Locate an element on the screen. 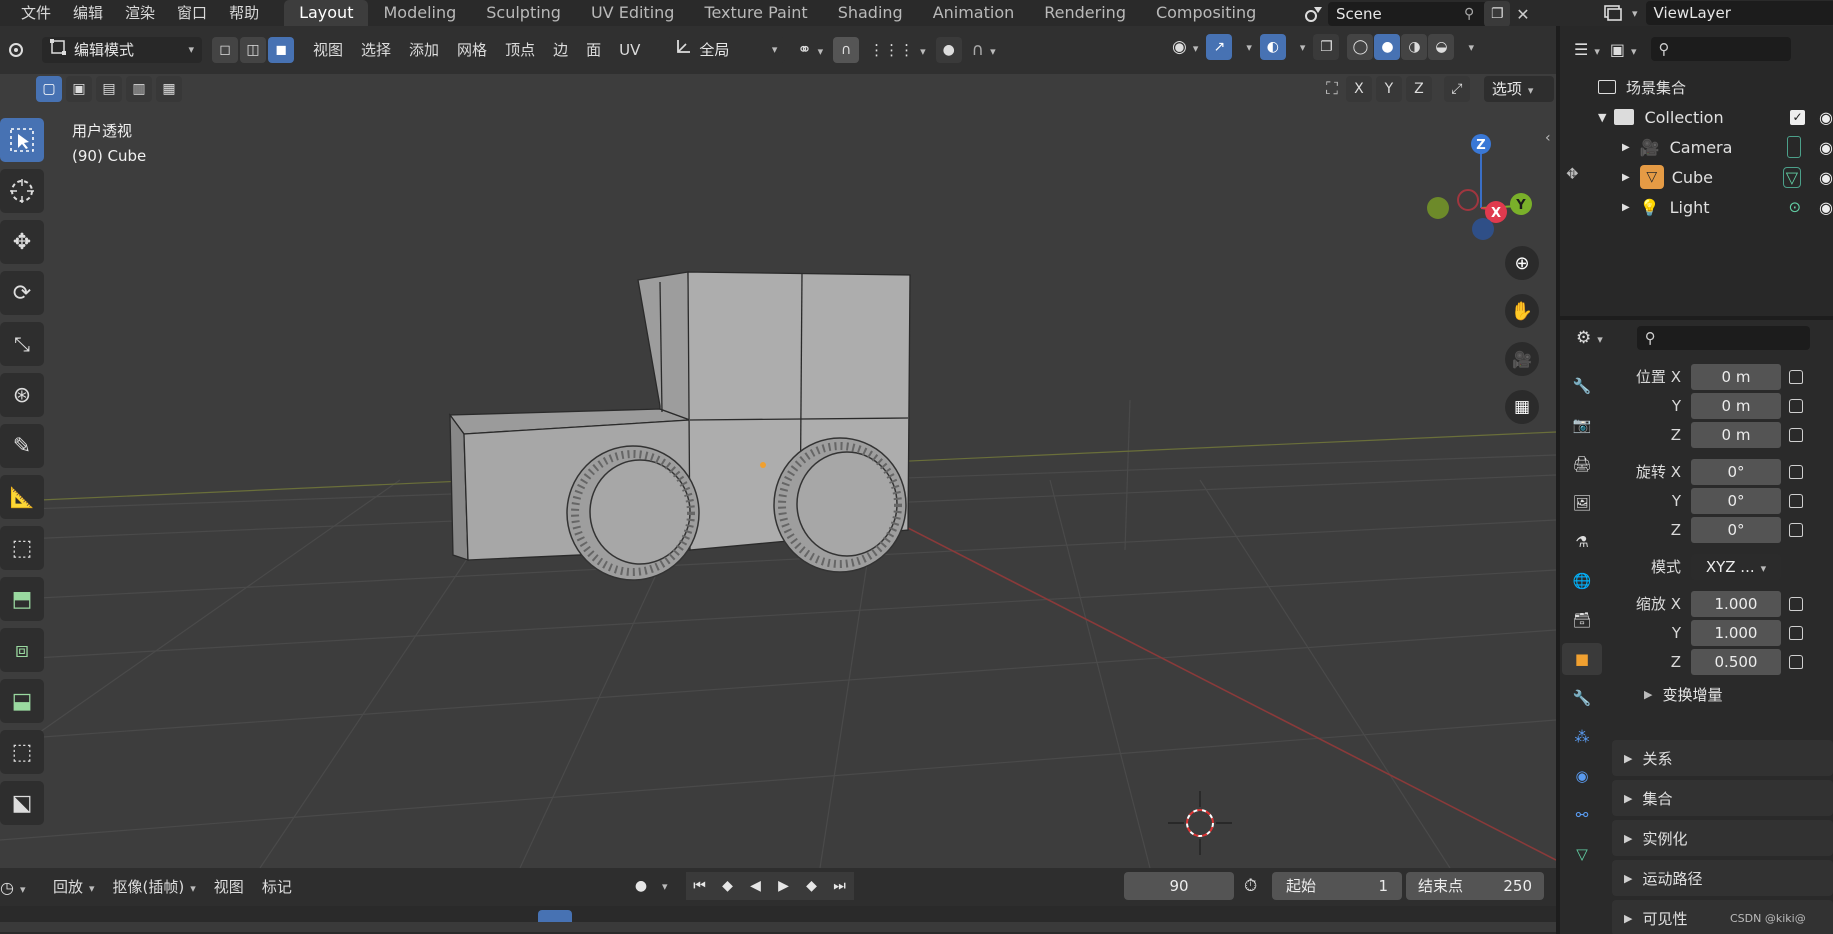 Image resolution: width=1833 pixels, height=934 pixels. next-keyframe-icon: ◆ is located at coordinates (811, 886).